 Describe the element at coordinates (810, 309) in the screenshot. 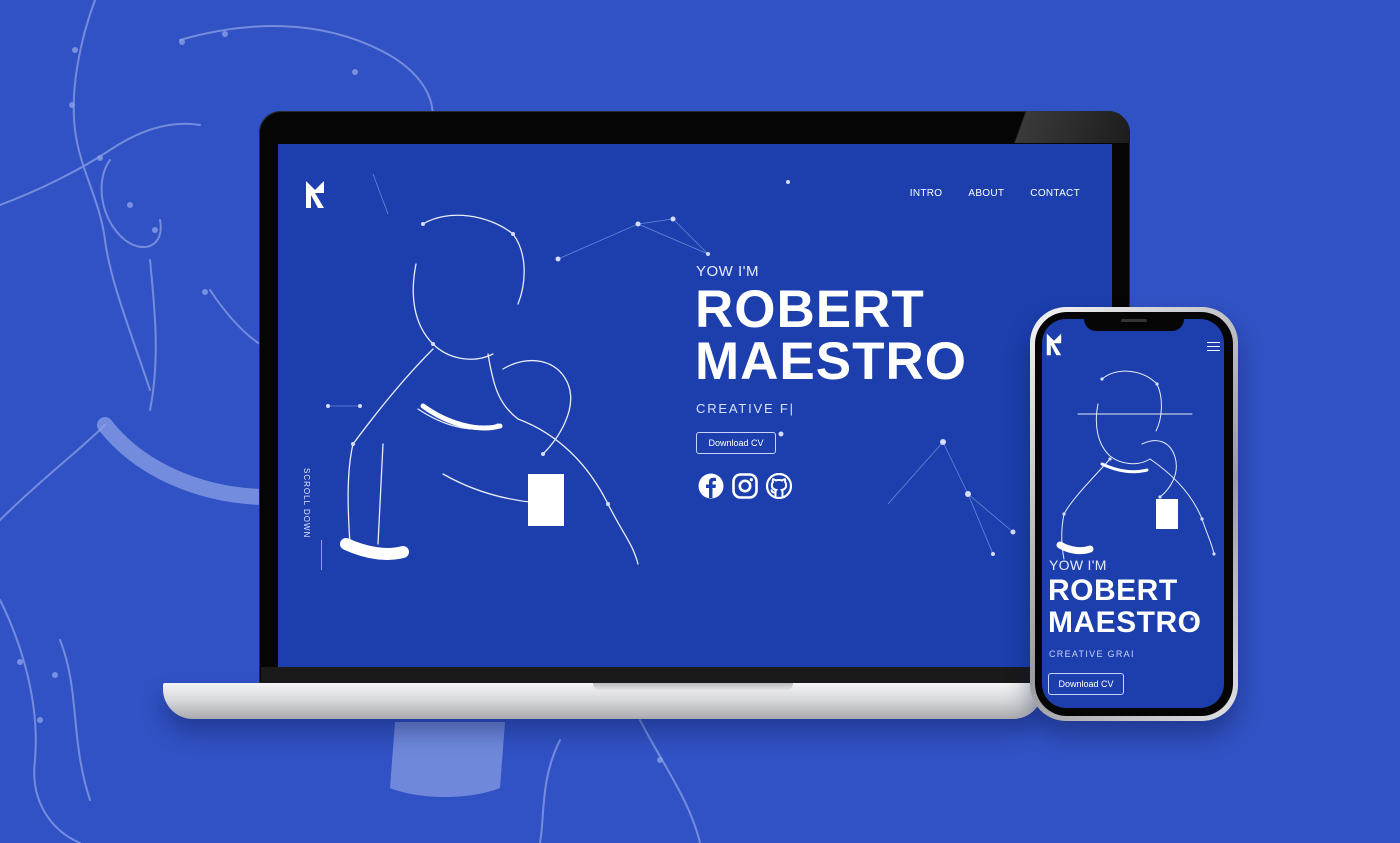

I see `hero-name-line1: ROBERT` at that location.